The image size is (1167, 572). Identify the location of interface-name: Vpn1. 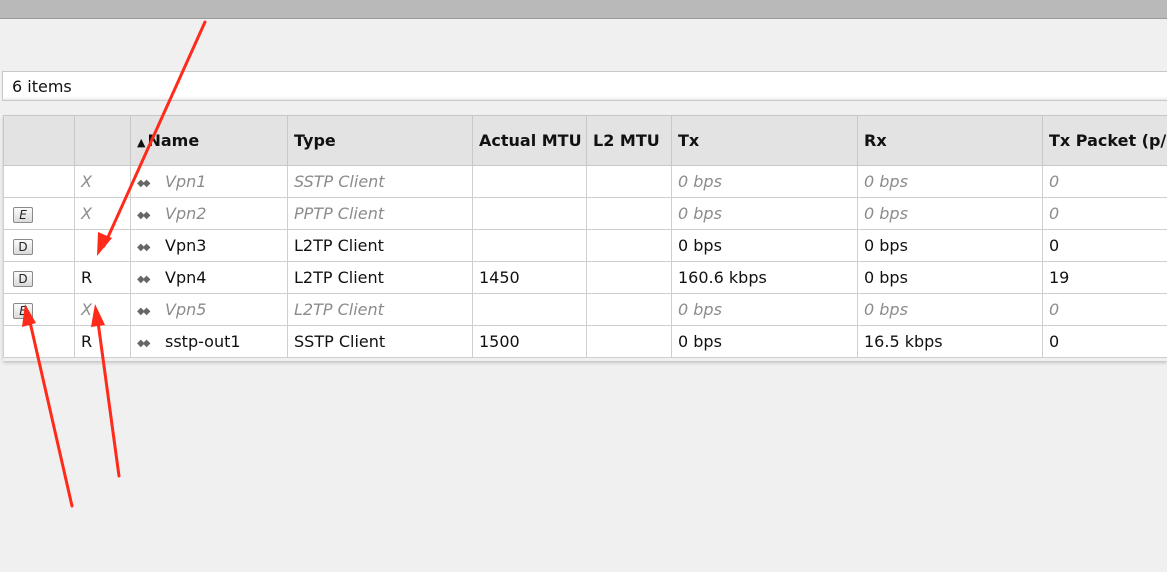
(186, 181).